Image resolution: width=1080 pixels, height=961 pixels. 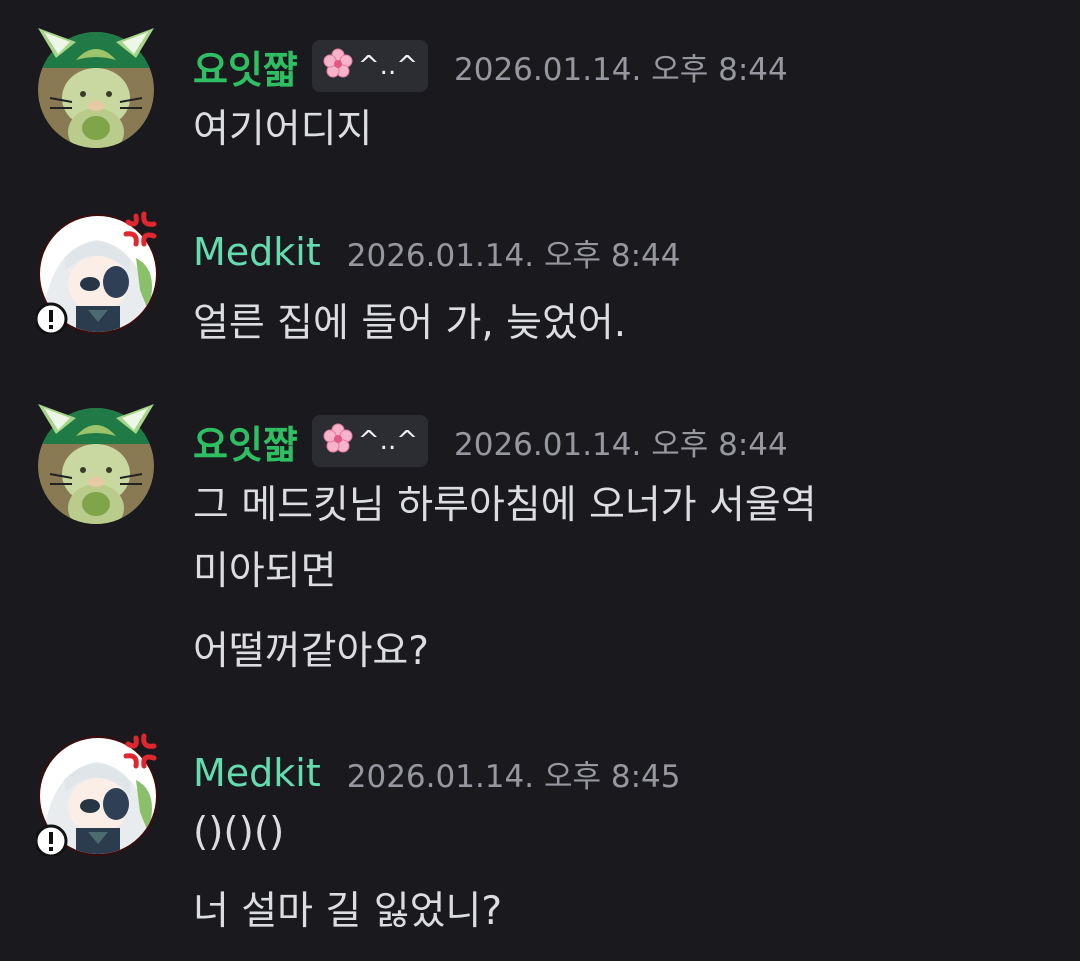 I want to click on message-header: Medkit 2026.01.14. 오후 8:45, so click(x=436, y=773).